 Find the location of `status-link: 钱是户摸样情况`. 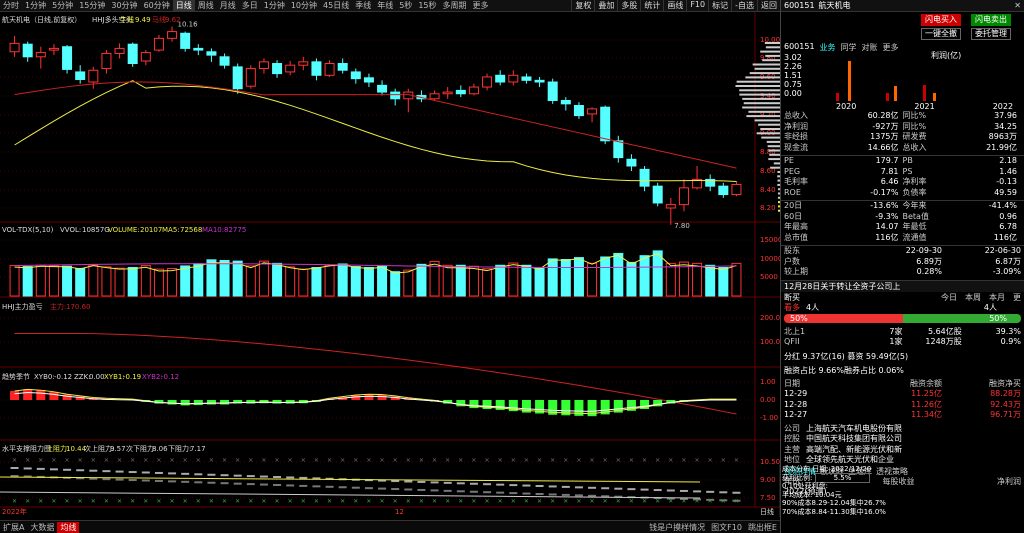

status-link: 钱是户摸样情况 is located at coordinates (677, 527).